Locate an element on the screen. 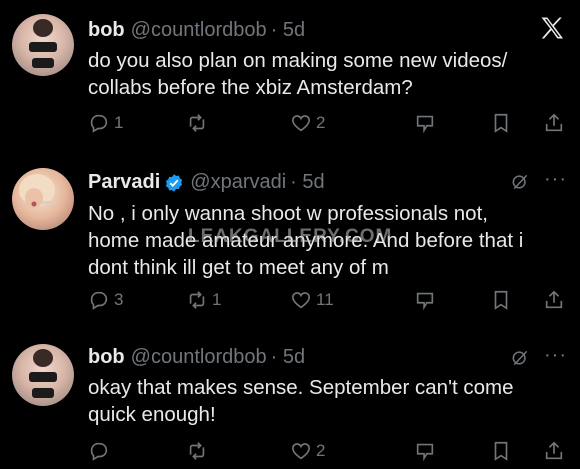 The image size is (580, 469). author-handle: @xparvadi is located at coordinates (238, 182).